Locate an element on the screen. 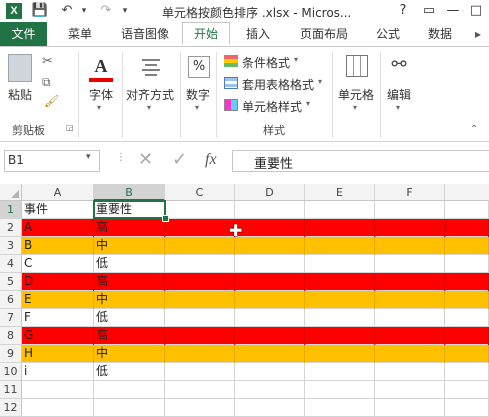  select-all-button is located at coordinates (11, 192).